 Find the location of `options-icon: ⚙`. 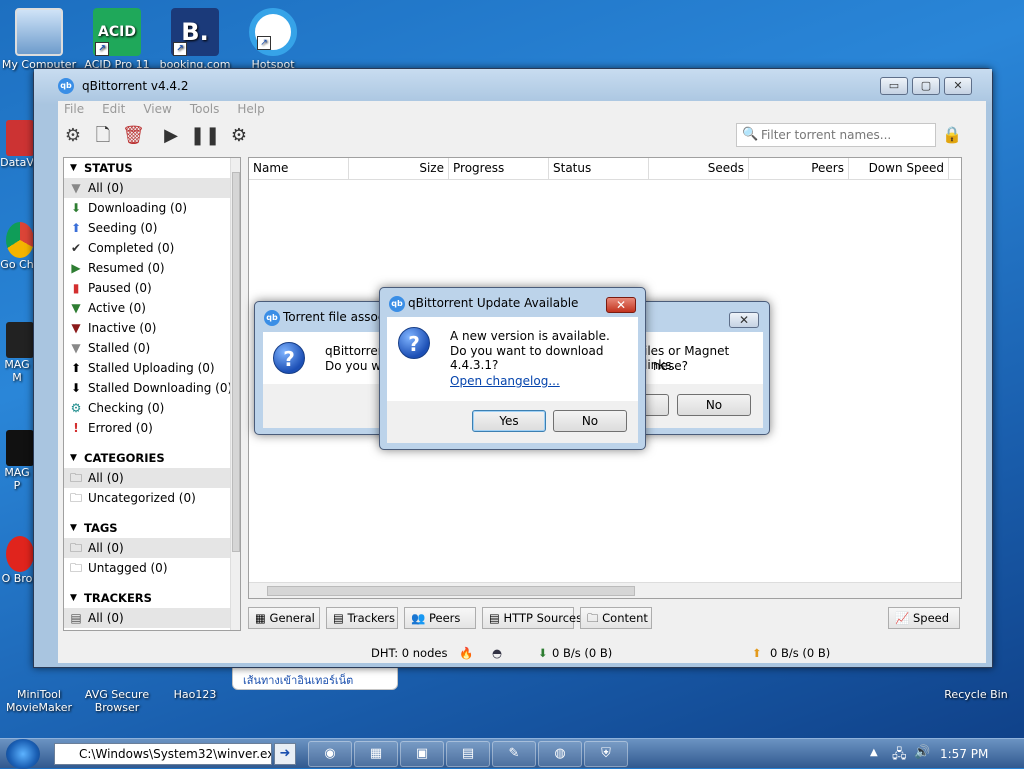

options-icon: ⚙ is located at coordinates (239, 136).